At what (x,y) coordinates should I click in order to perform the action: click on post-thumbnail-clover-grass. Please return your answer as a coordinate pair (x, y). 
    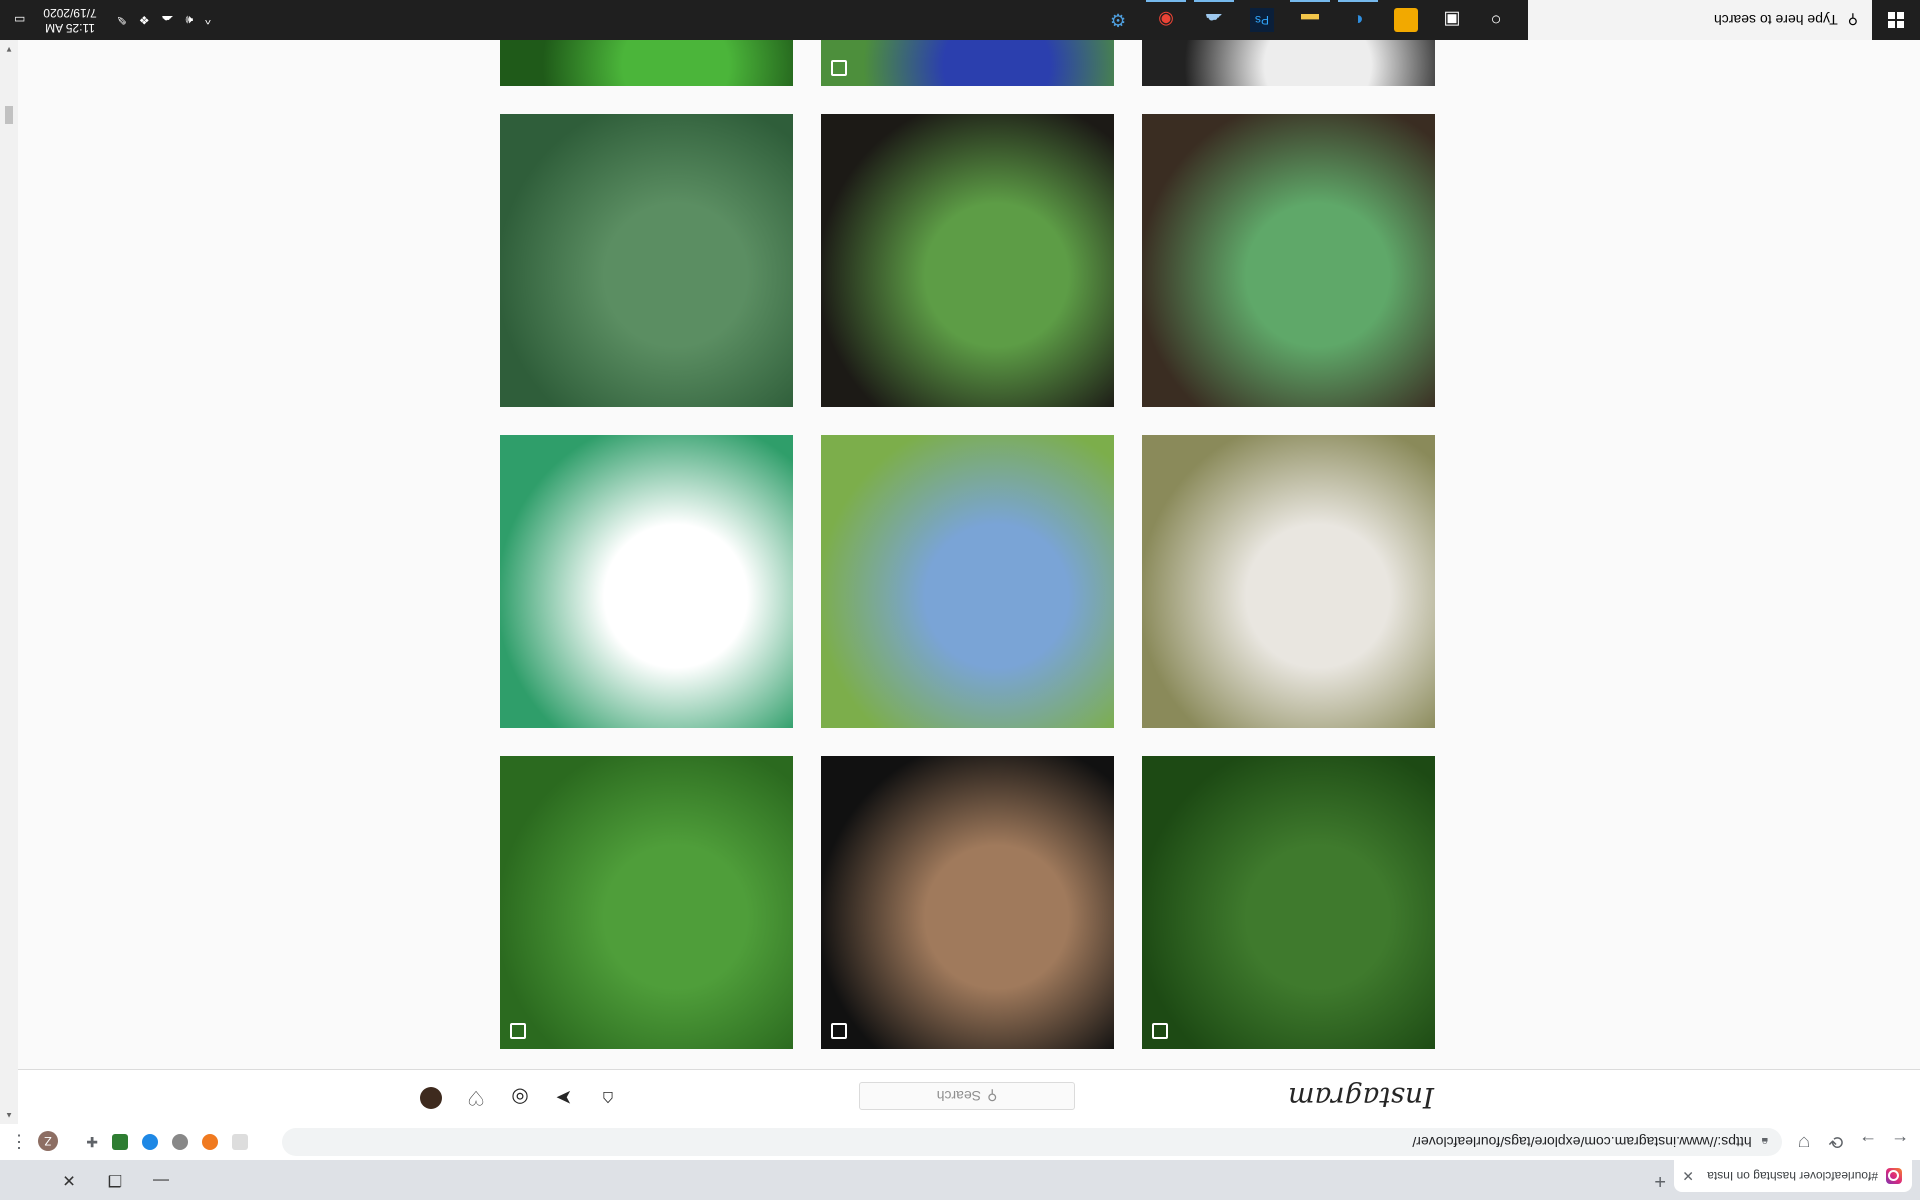
    Looking at the image, I should click on (646, 63).